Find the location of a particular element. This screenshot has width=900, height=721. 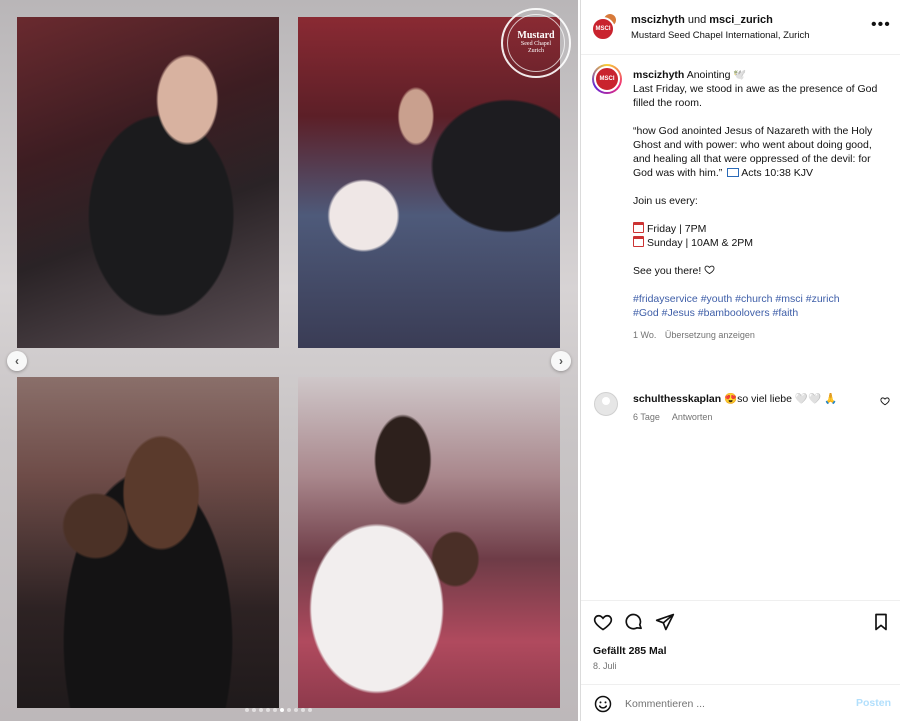

chevron-left-icon: ‹ is located at coordinates (17, 361).